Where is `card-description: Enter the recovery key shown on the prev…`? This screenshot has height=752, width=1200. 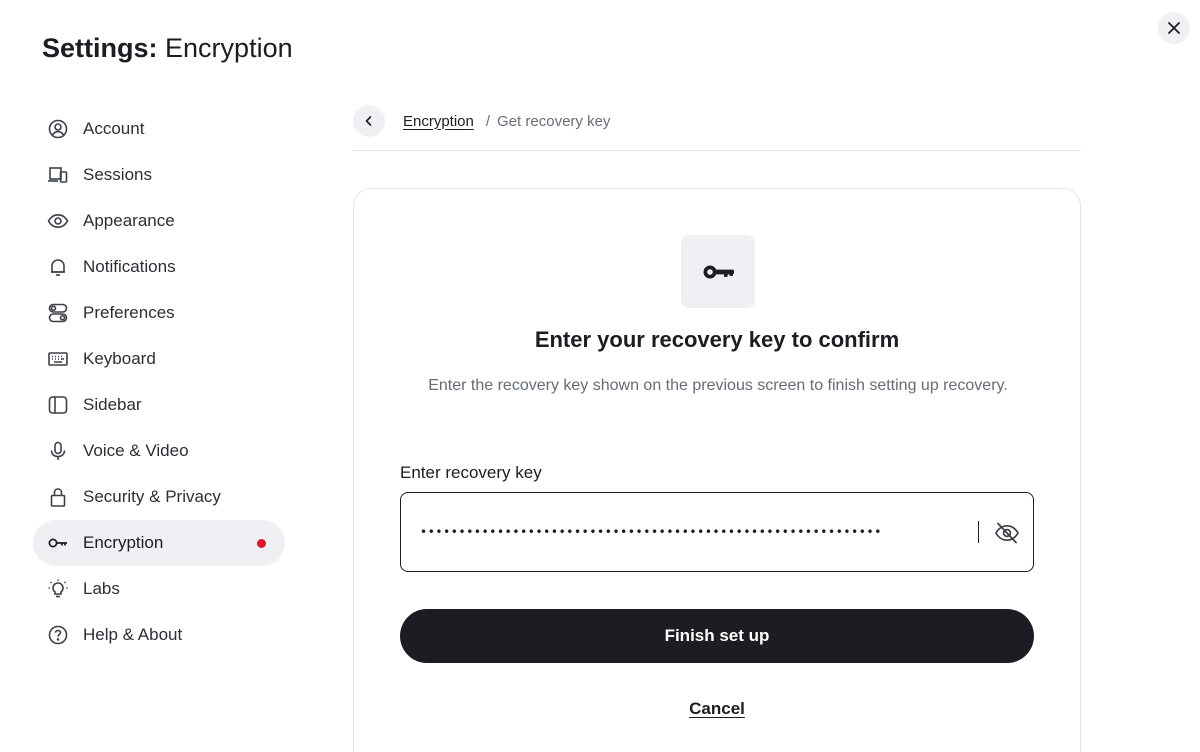 card-description: Enter the recovery key shown on the prev… is located at coordinates (718, 385).